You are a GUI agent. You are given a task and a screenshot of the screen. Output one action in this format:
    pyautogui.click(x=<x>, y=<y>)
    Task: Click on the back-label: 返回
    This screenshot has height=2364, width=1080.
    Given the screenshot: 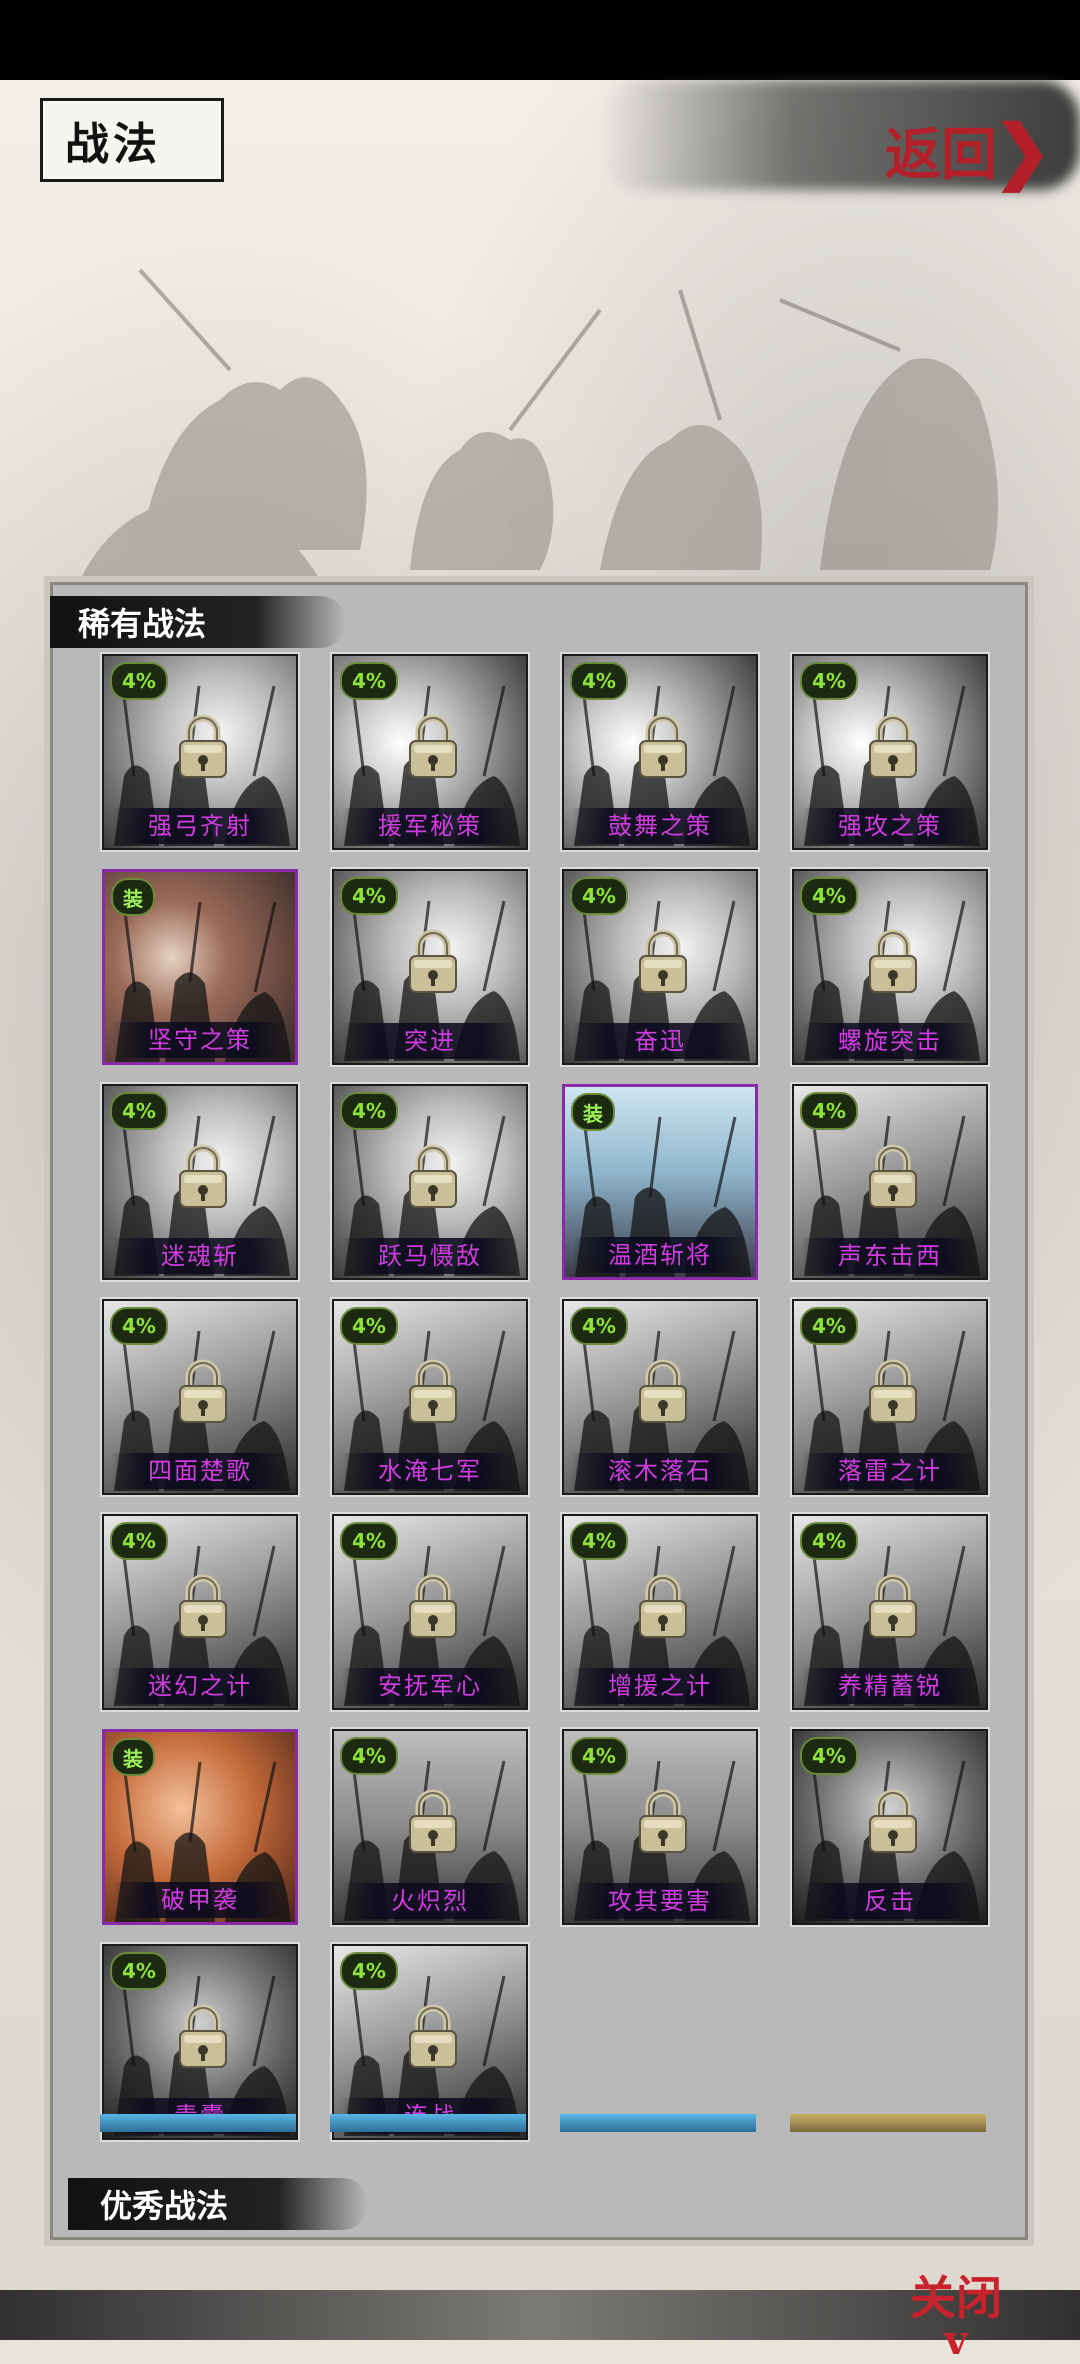 What is the action you would take?
    pyautogui.click(x=941, y=154)
    